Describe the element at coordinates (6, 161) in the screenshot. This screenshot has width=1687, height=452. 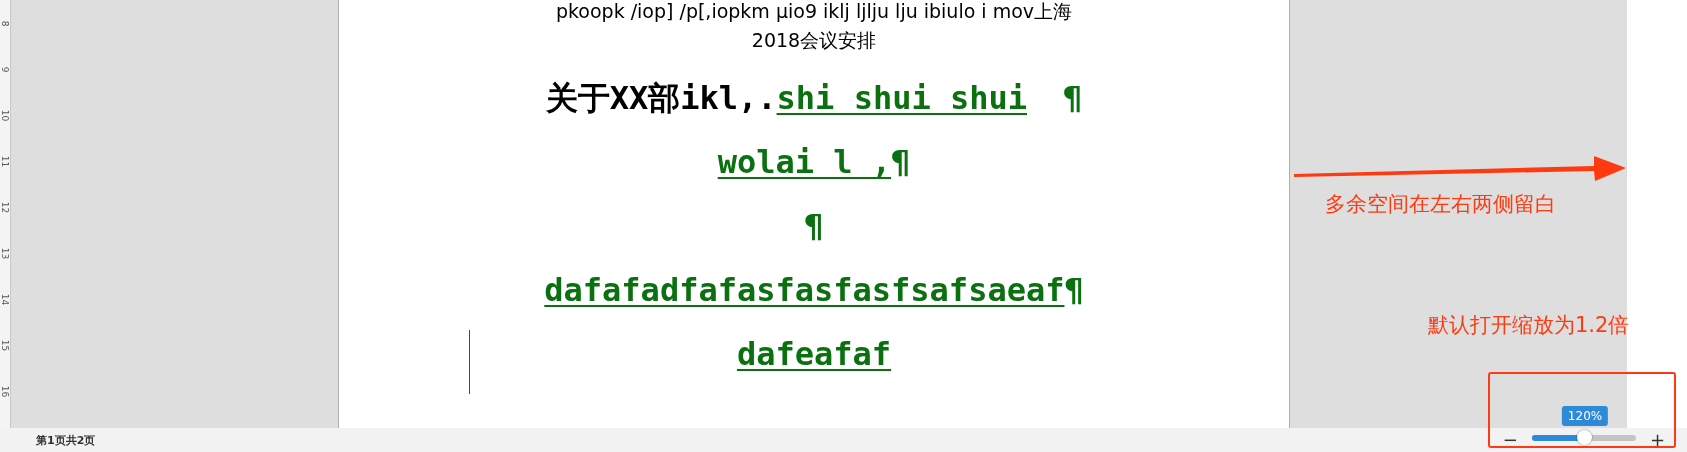
I see `ruler-number: 11` at that location.